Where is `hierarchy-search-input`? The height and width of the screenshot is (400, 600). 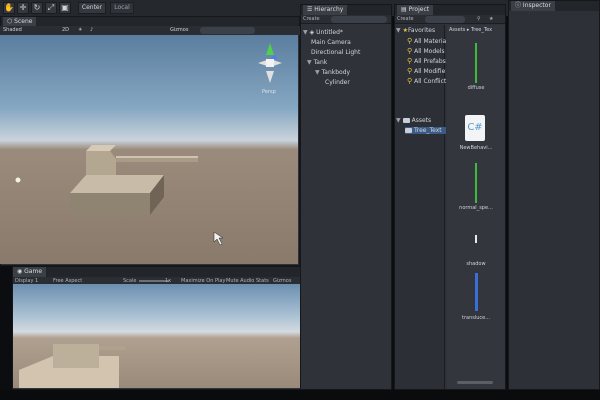 hierarchy-search-input is located at coordinates (359, 19).